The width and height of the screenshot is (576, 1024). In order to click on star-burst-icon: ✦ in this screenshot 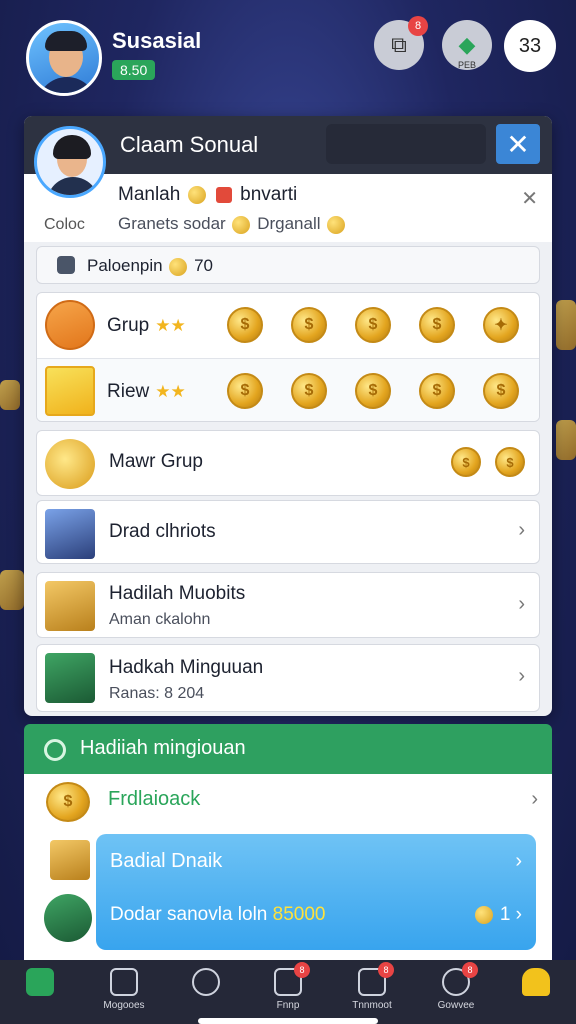, I will do `click(501, 325)`.